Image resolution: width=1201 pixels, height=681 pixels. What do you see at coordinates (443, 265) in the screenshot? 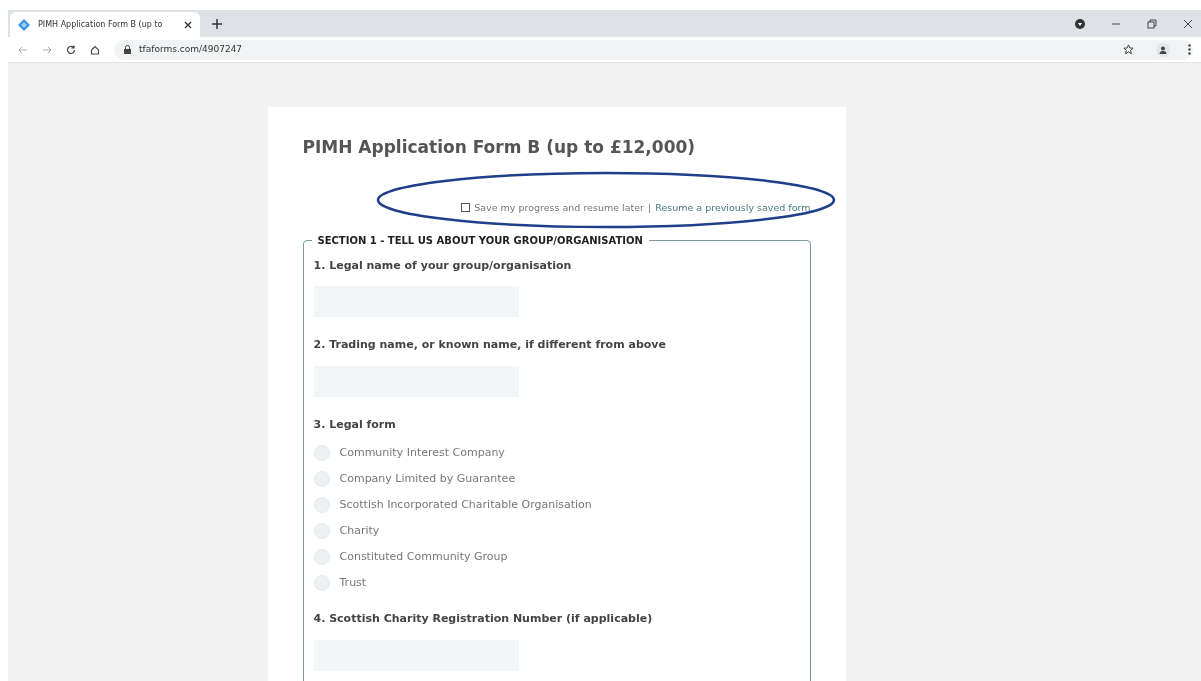
I see `question-label: 1. Legal name of your group/organisation` at bounding box center [443, 265].